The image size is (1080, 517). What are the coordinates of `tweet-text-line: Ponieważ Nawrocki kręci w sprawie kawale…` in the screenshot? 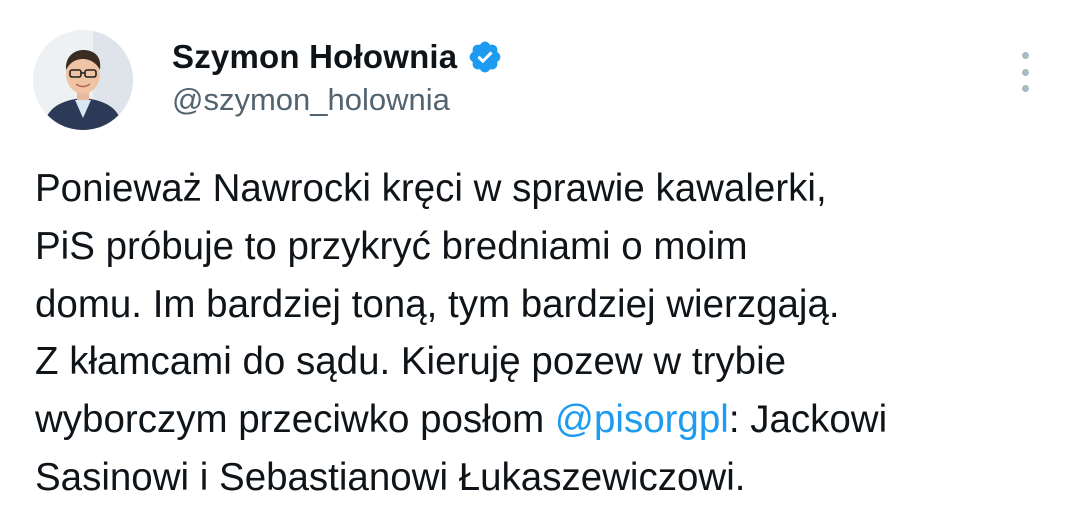 It's located at (431, 188).